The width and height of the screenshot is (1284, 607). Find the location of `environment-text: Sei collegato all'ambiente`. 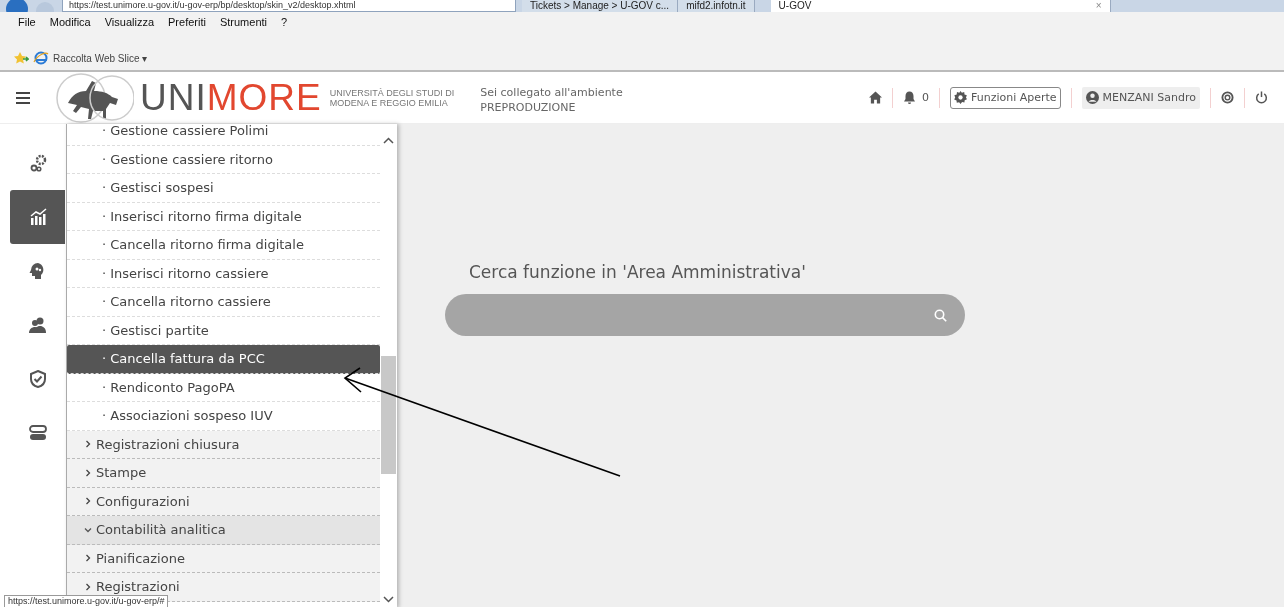

environment-text: Sei collegato all'ambiente is located at coordinates (551, 92).